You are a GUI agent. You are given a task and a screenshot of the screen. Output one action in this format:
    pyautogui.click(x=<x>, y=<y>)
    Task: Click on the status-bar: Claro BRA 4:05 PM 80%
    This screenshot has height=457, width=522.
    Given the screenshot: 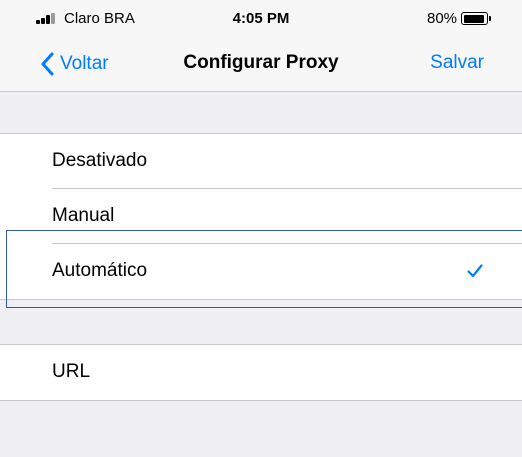 What is the action you would take?
    pyautogui.click(x=261, y=19)
    